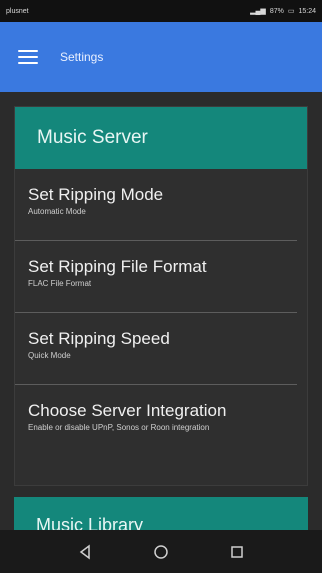 The height and width of the screenshot is (573, 322). I want to click on section-header-music-server: Music Server, so click(161, 138).